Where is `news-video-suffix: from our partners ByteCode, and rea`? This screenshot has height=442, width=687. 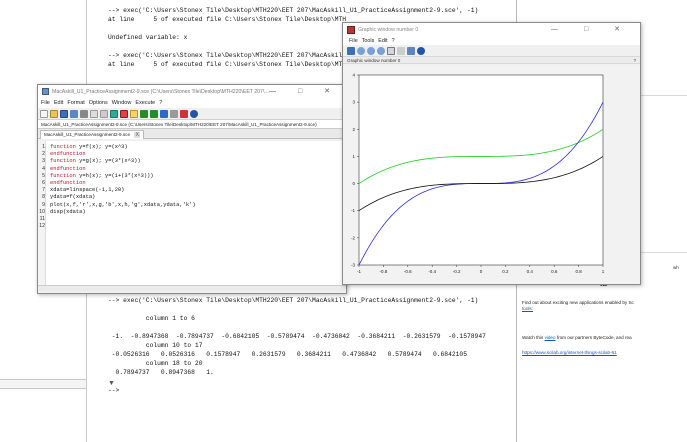 news-video-suffix: from our partners ByteCode, and rea is located at coordinates (593, 337).